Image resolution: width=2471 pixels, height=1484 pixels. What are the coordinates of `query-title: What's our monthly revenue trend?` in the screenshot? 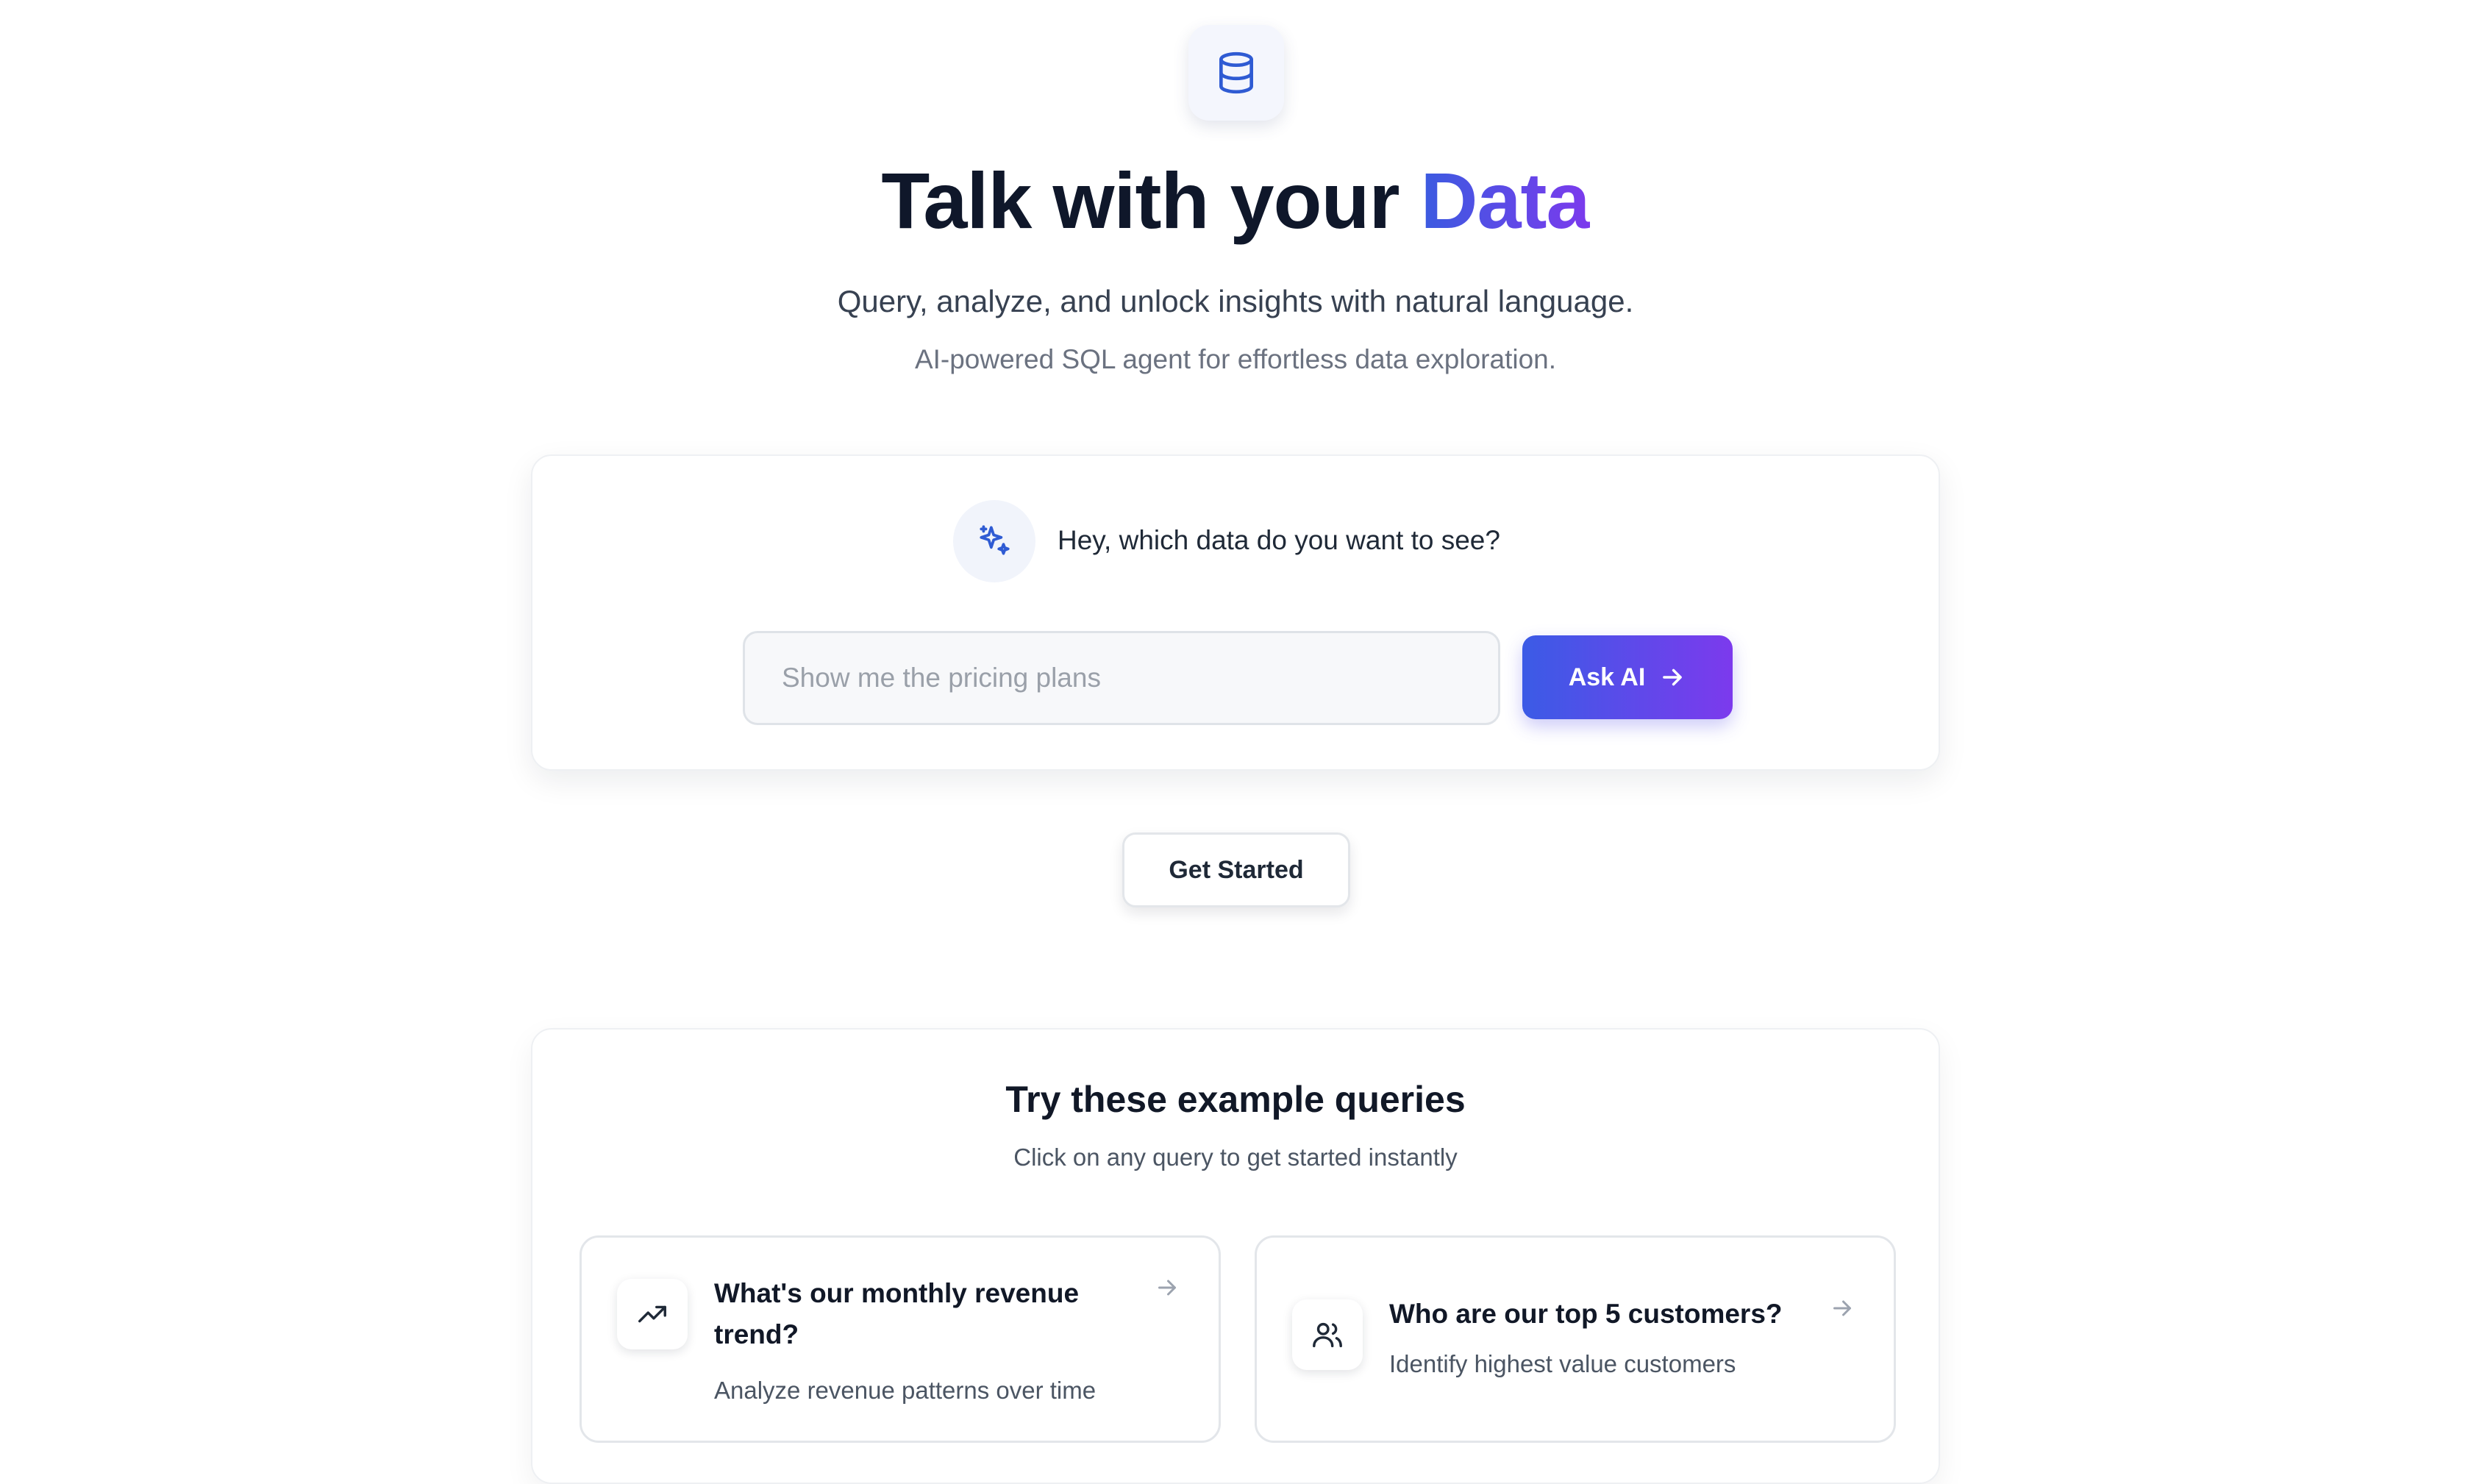 It's located at (897, 1313).